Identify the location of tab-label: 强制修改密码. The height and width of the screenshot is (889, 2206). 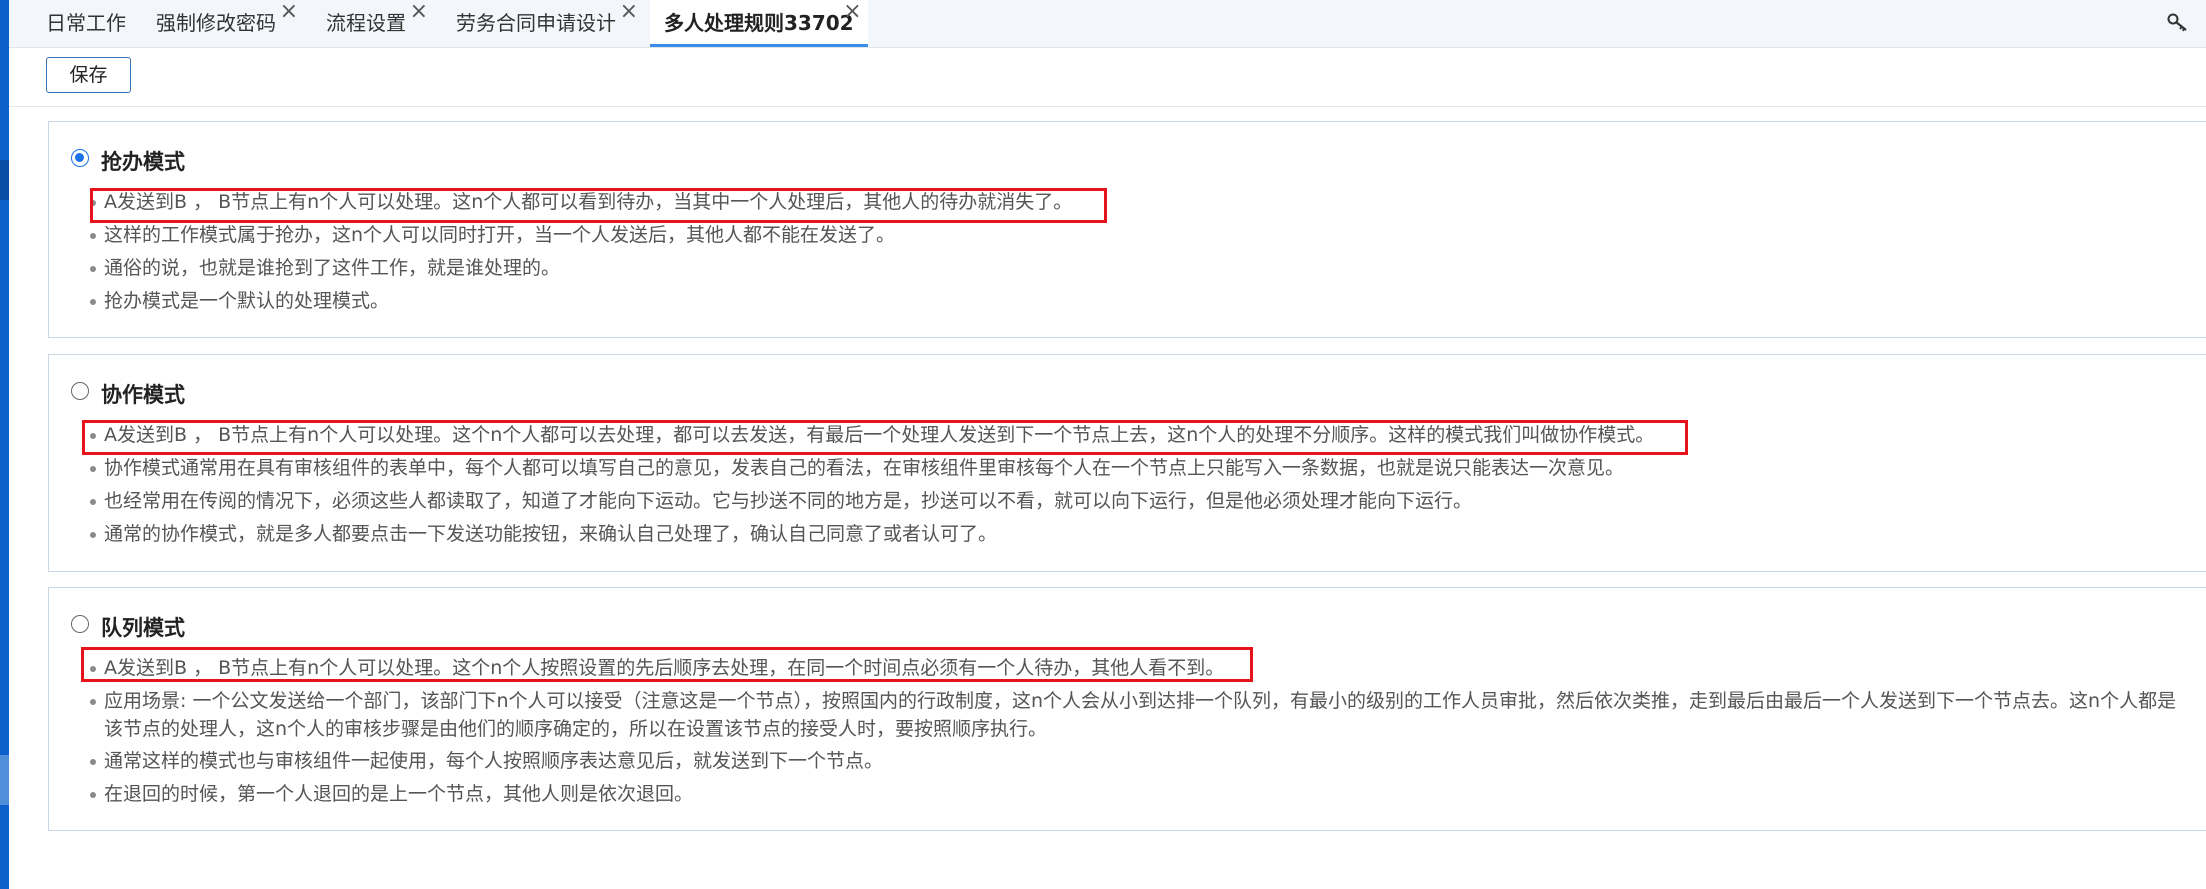
(216, 23).